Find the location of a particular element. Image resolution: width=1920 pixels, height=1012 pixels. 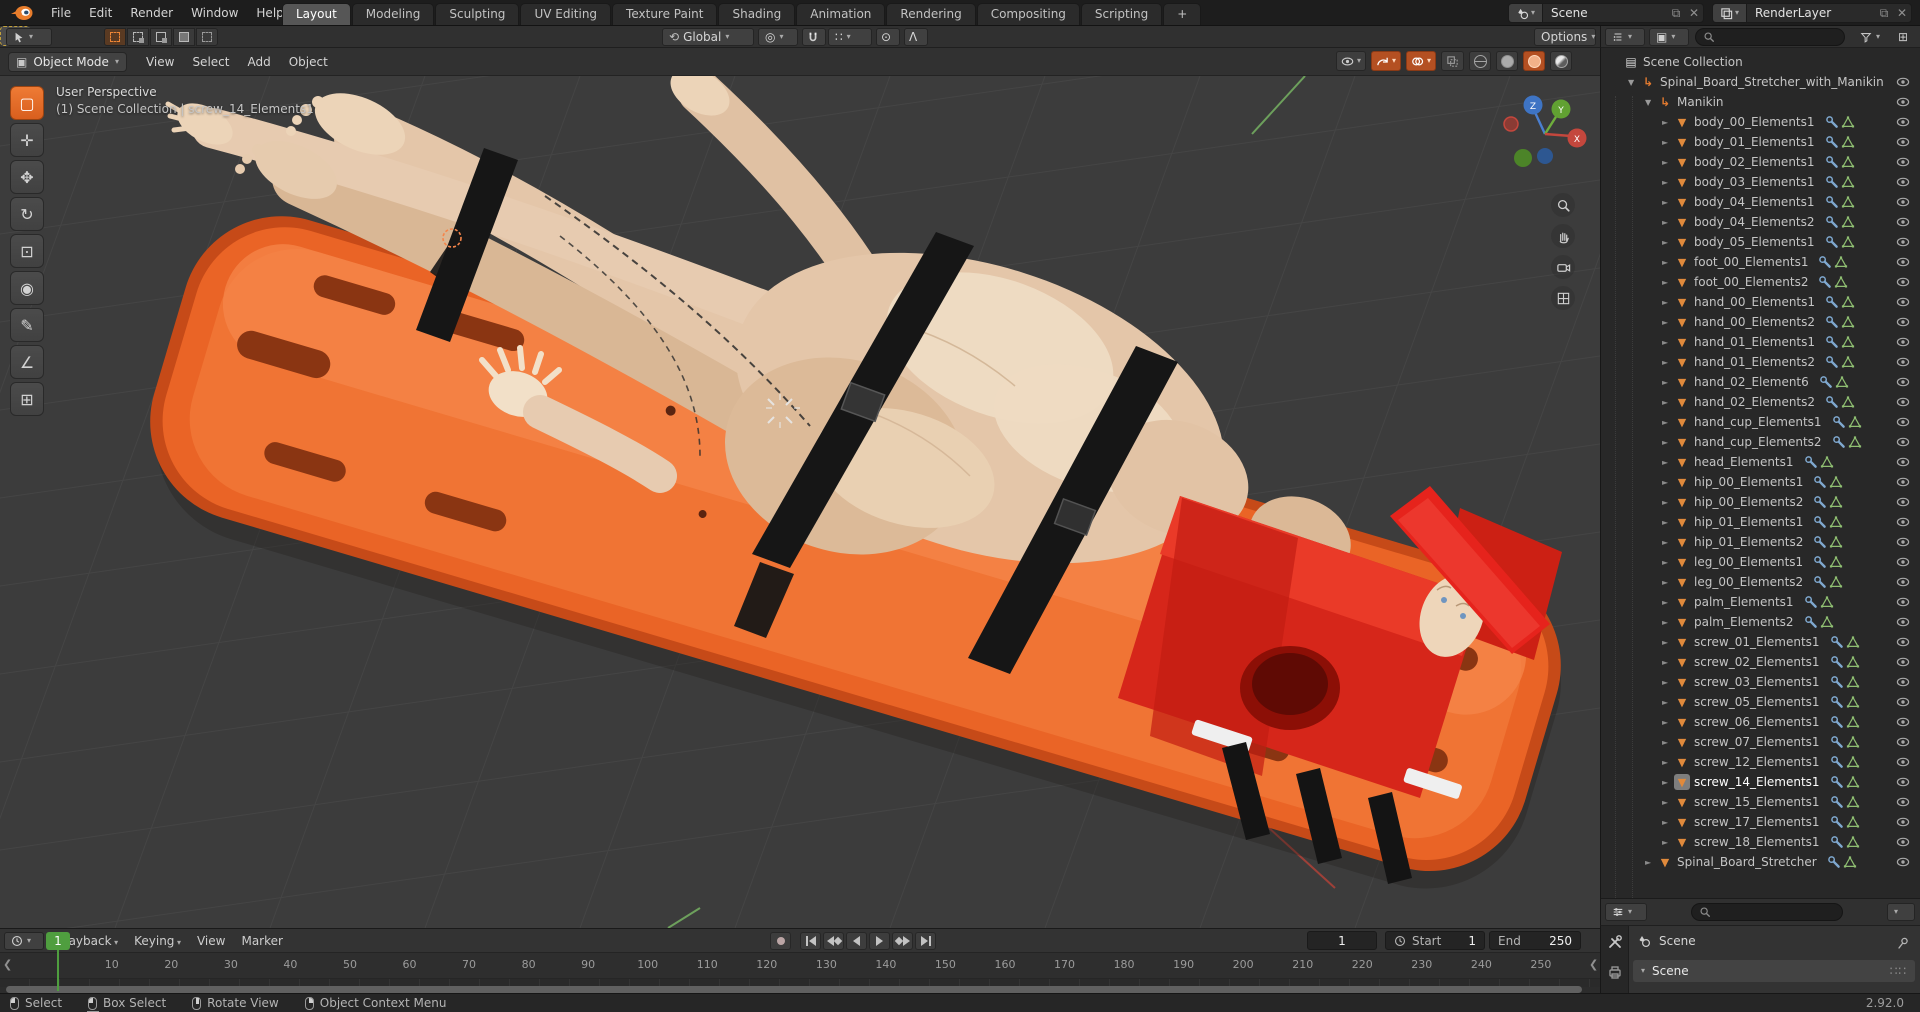

viewport-menu: Object is located at coordinates (308, 62).